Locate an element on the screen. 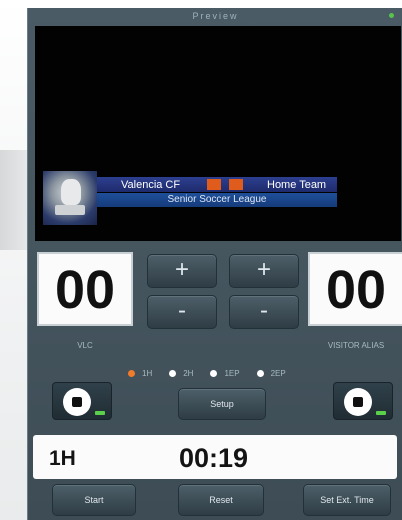 Image resolution: width=402 pixels, height=520 pixels. period-radio-1ep: 1EP is located at coordinates (225, 373).